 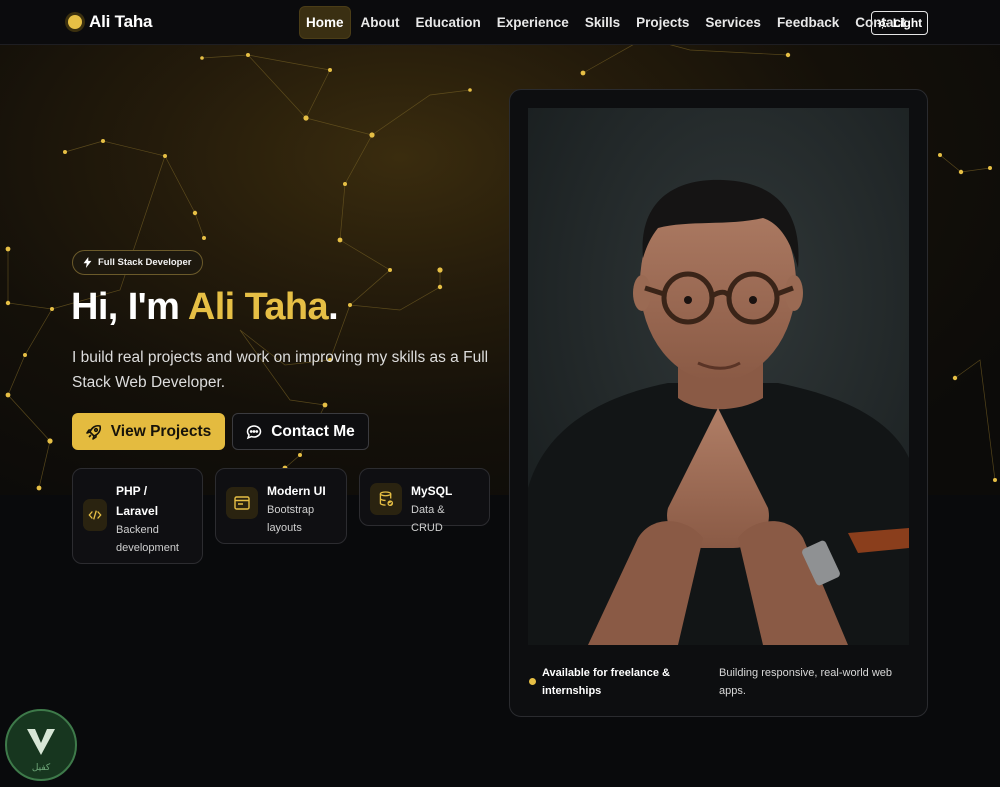 What do you see at coordinates (258, 307) in the screenshot?
I see `hero-name: Ali Taha` at bounding box center [258, 307].